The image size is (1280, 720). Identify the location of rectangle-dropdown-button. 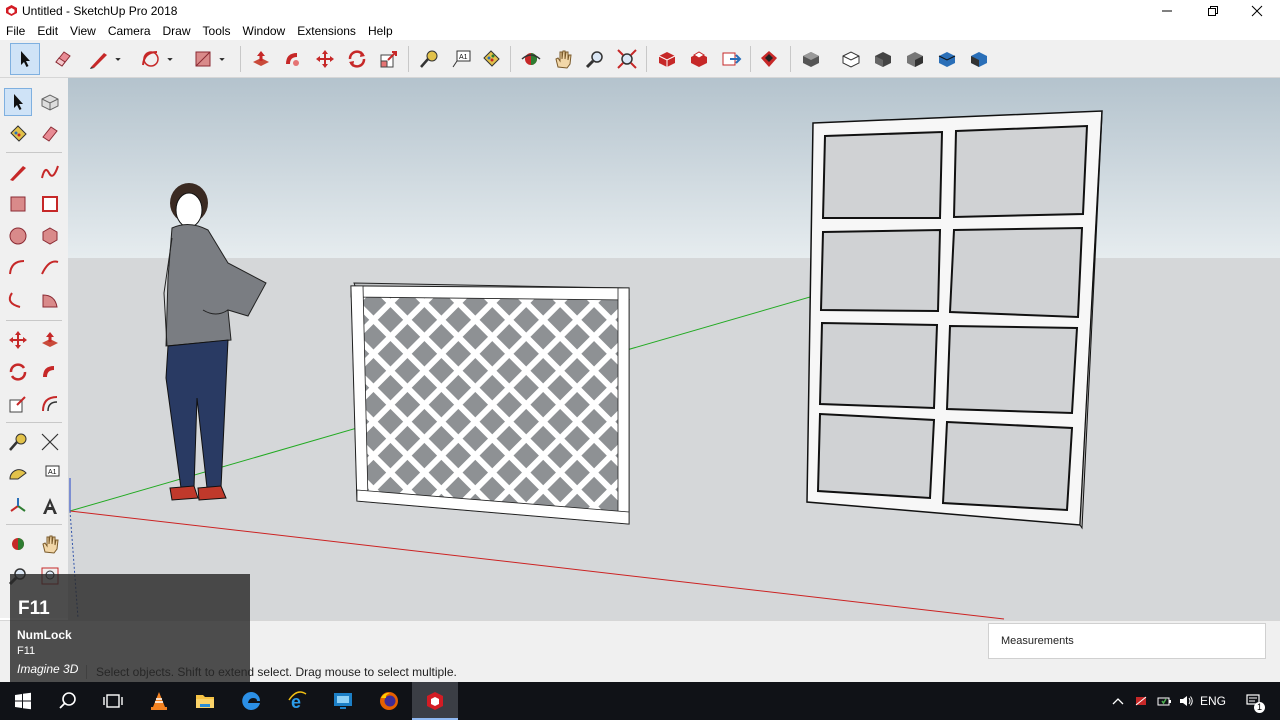
(222, 59).